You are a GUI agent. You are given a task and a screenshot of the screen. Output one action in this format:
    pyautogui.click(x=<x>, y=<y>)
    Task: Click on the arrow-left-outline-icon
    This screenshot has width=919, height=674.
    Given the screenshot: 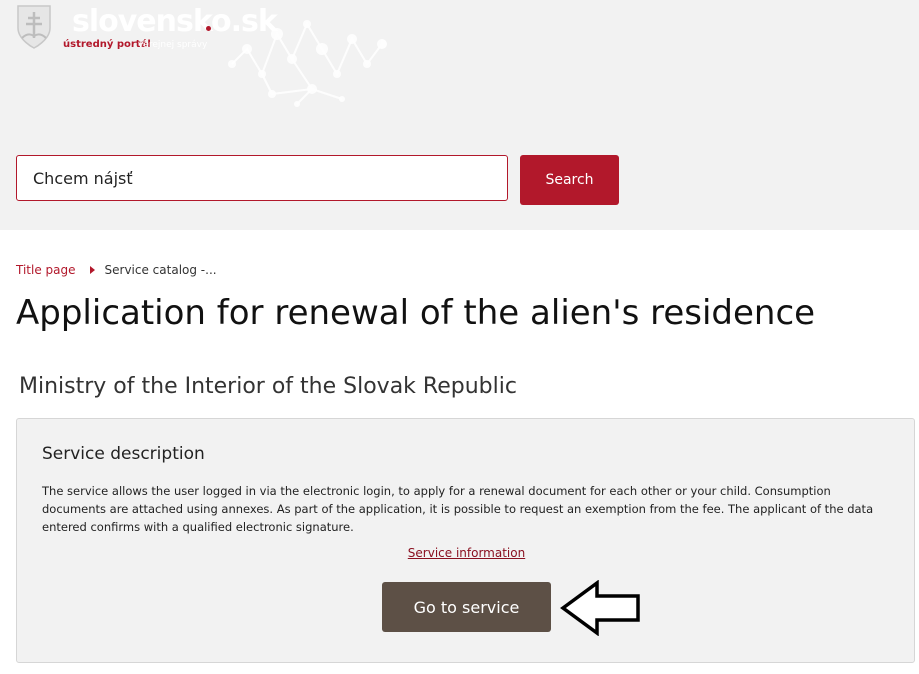 What is the action you would take?
    pyautogui.click(x=600, y=608)
    